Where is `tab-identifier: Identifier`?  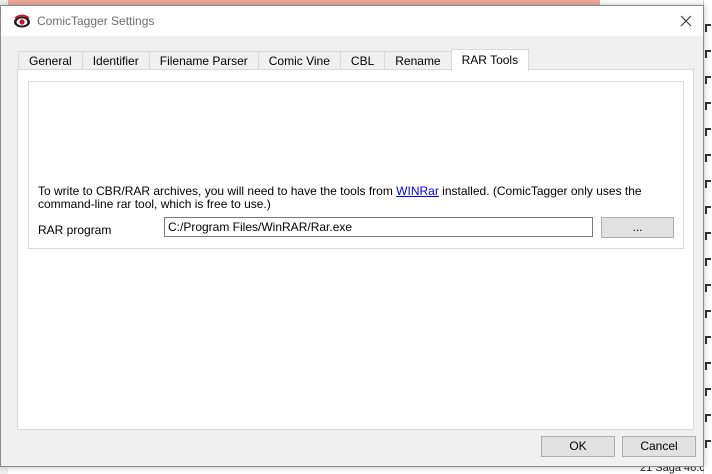 tab-identifier: Identifier is located at coordinates (115, 60).